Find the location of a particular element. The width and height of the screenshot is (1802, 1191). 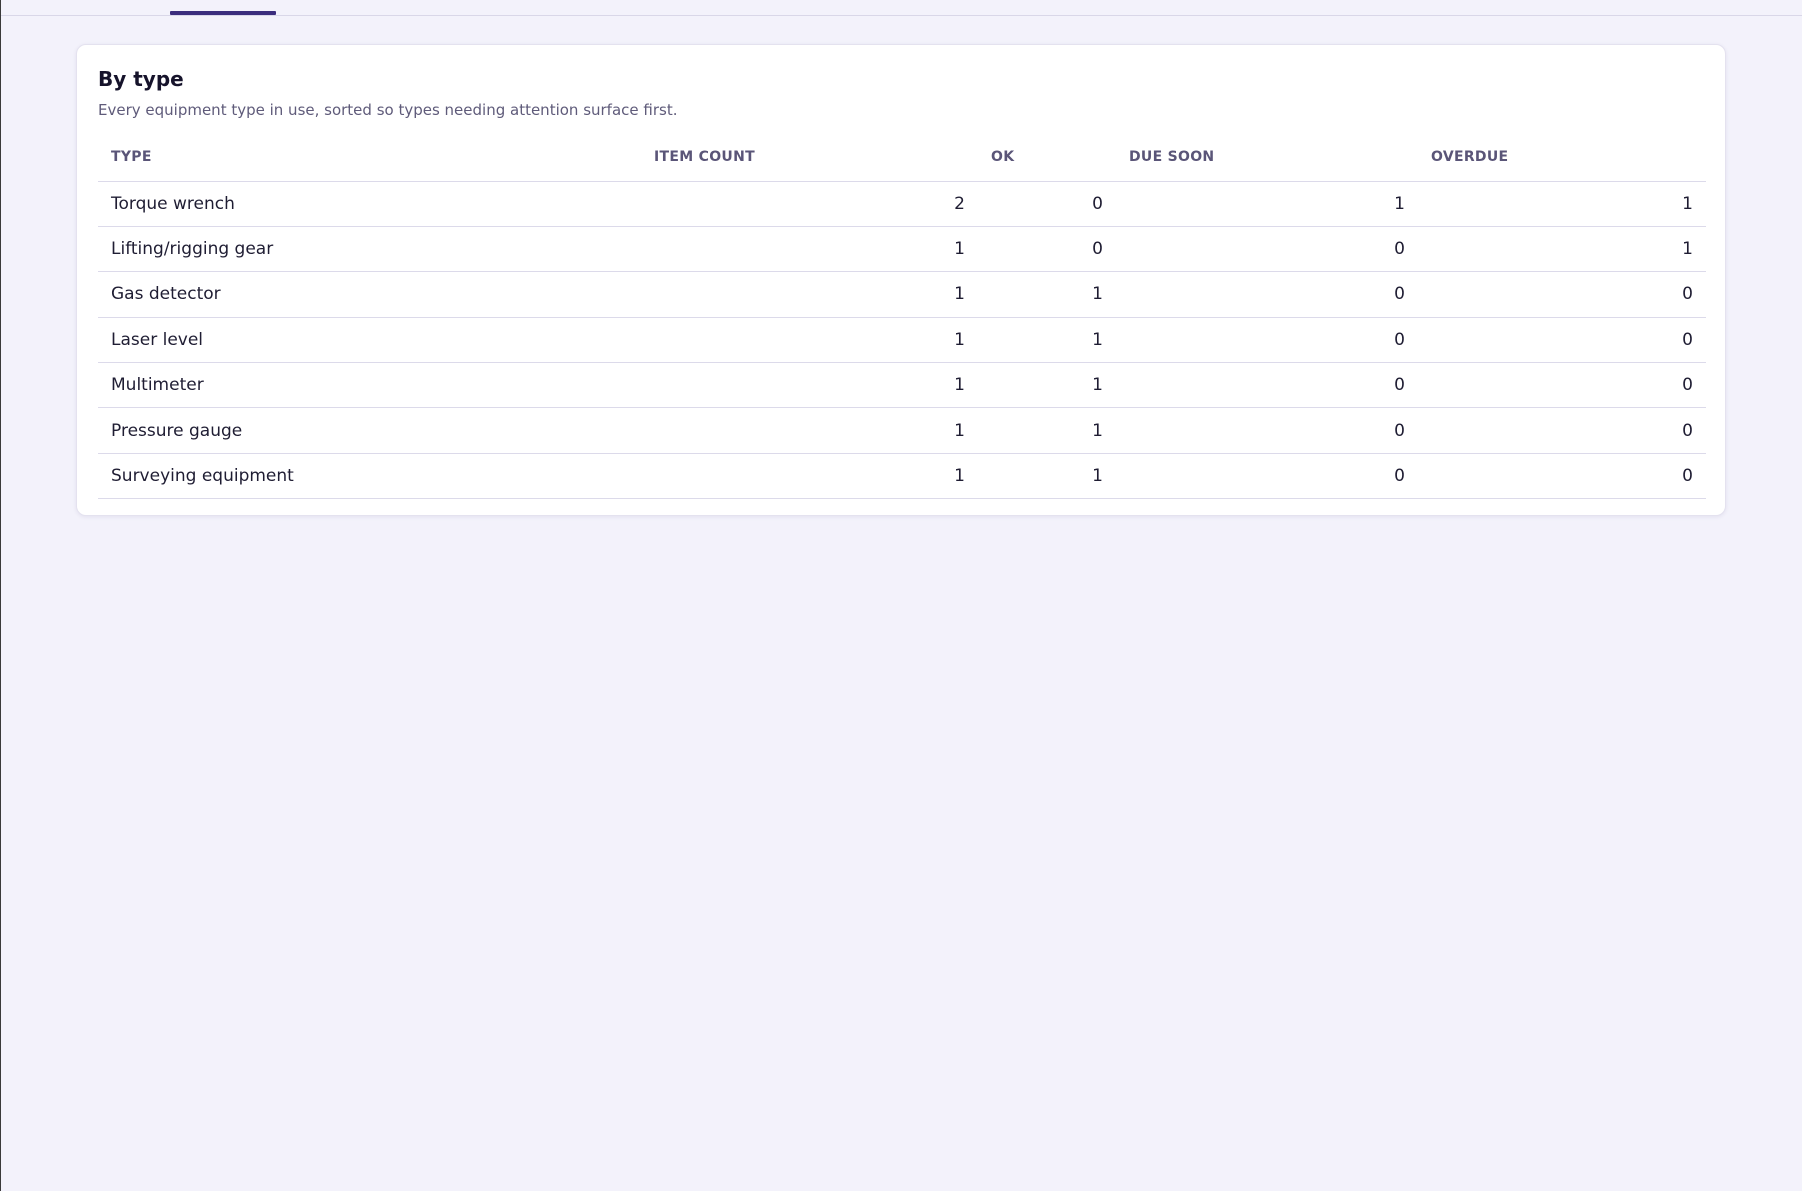

cell-type: Pressure gauge is located at coordinates (369, 430).